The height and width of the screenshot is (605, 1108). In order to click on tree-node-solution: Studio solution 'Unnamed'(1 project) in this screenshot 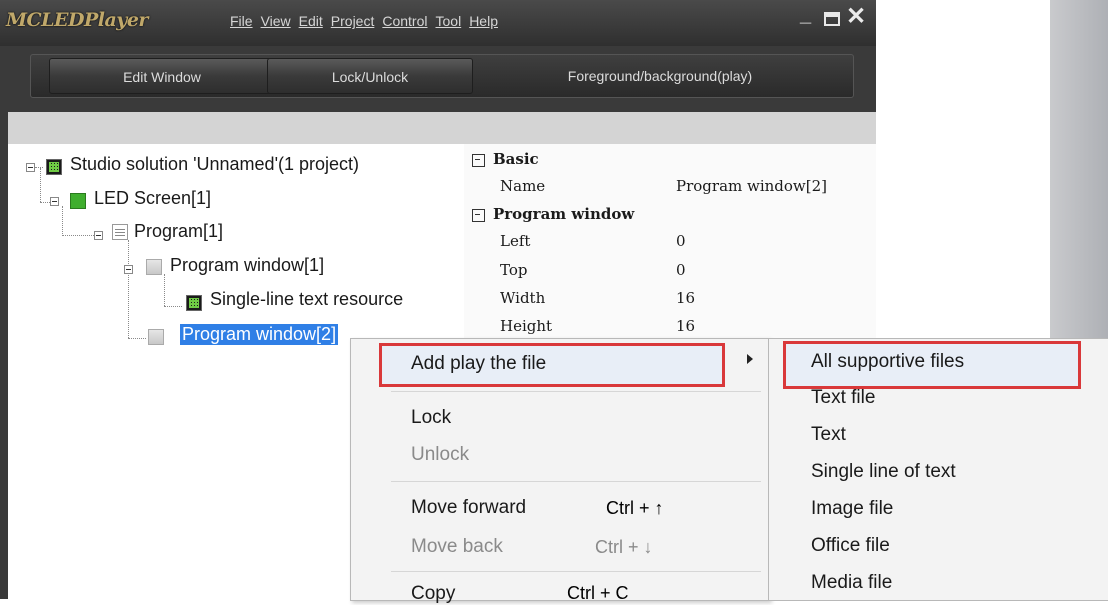, I will do `click(214, 164)`.